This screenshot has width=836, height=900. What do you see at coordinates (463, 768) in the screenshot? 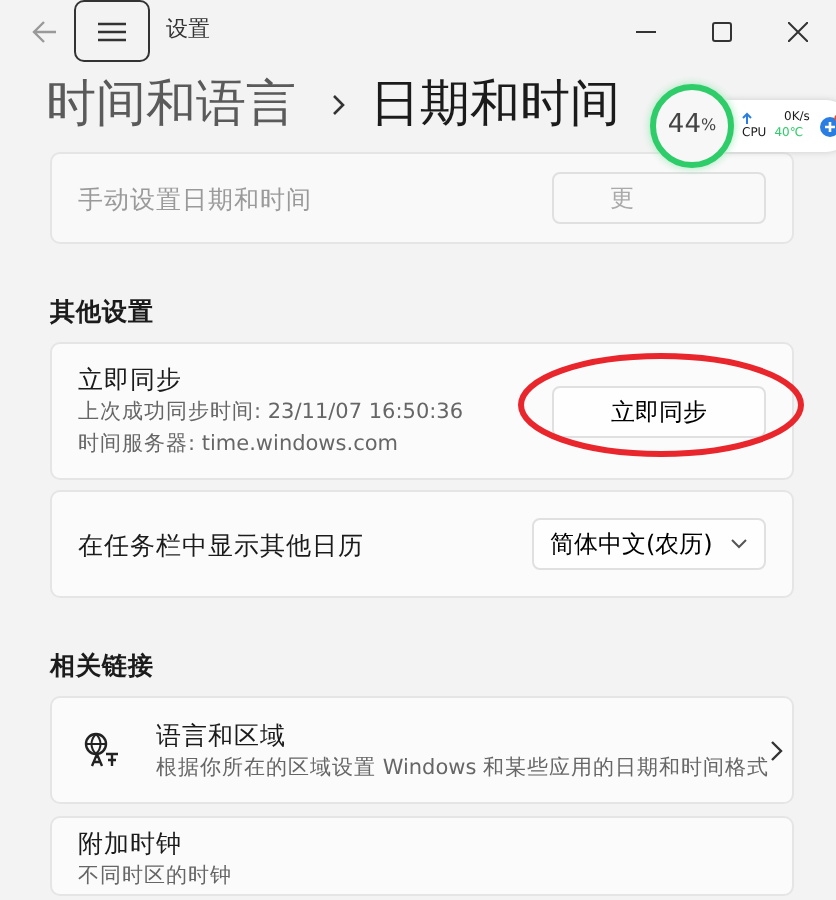
I see `setting-description: 根据你所在的区域设置 Windows 和某些应用的日期和时间格式` at bounding box center [463, 768].